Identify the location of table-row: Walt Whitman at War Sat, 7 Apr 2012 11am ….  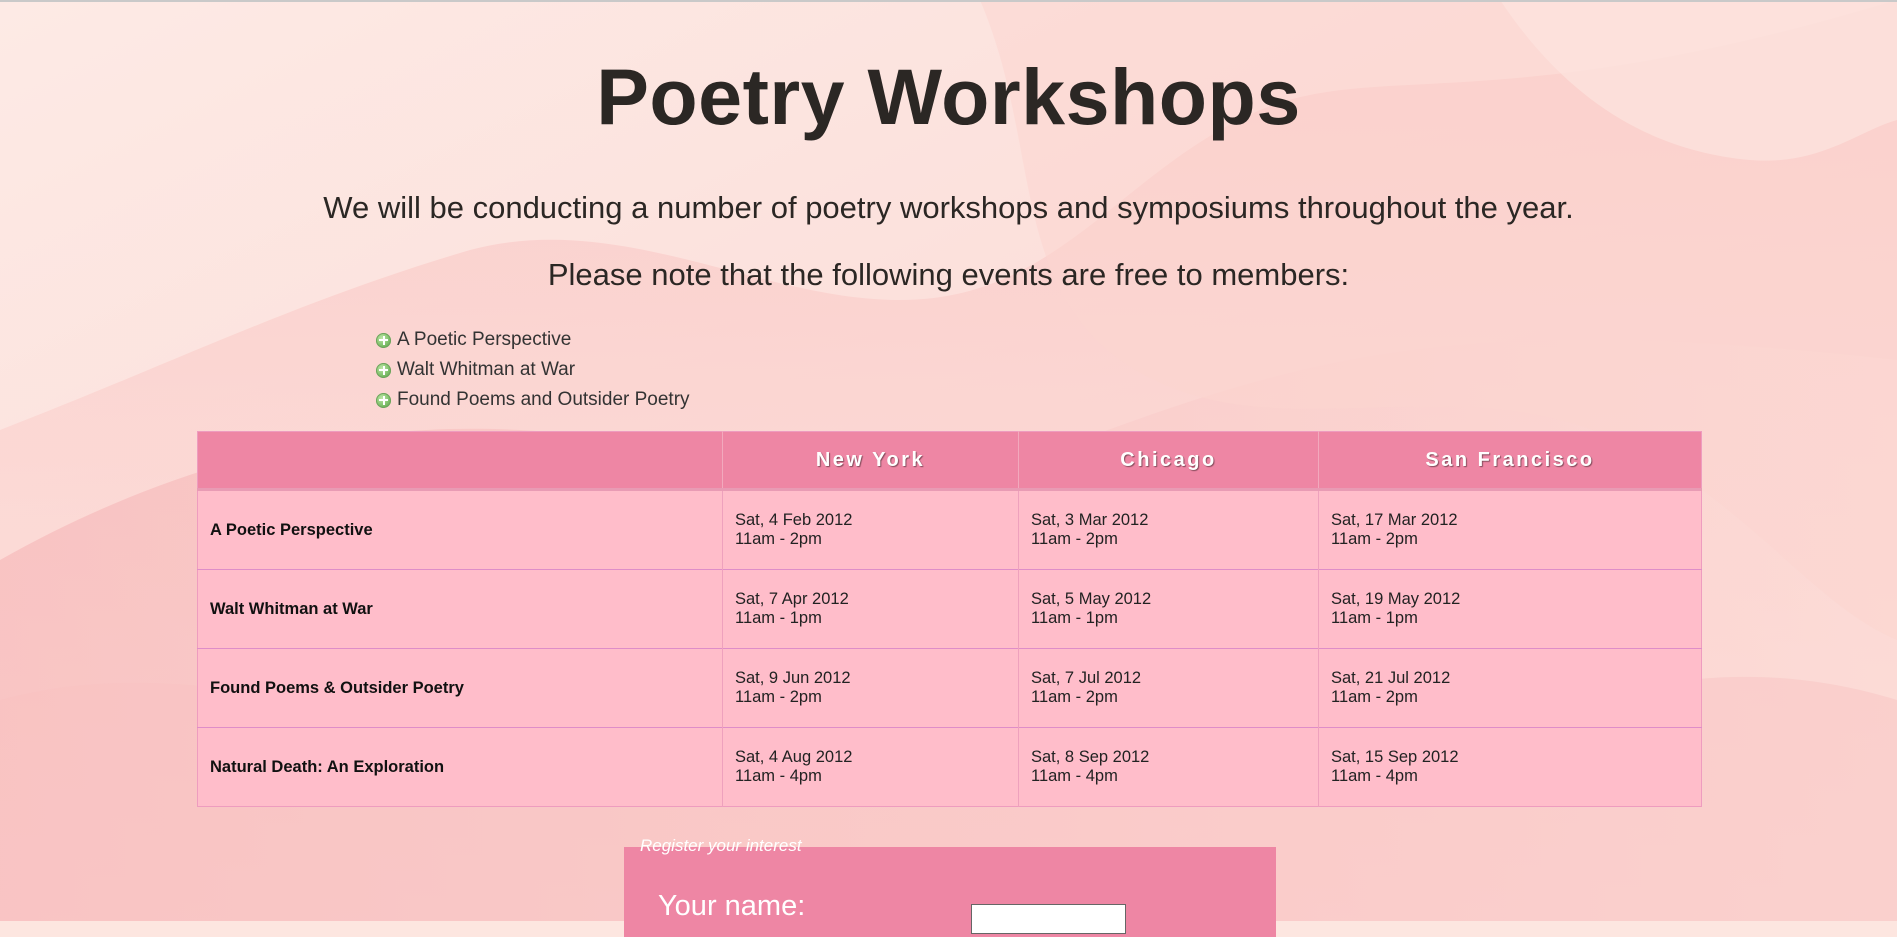
(949, 609).